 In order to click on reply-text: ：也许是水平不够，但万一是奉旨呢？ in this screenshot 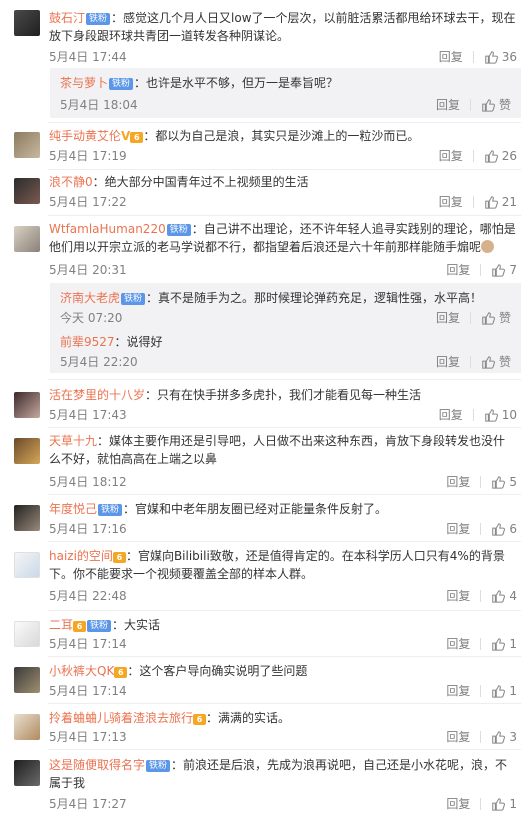, I will do `click(236, 83)`.